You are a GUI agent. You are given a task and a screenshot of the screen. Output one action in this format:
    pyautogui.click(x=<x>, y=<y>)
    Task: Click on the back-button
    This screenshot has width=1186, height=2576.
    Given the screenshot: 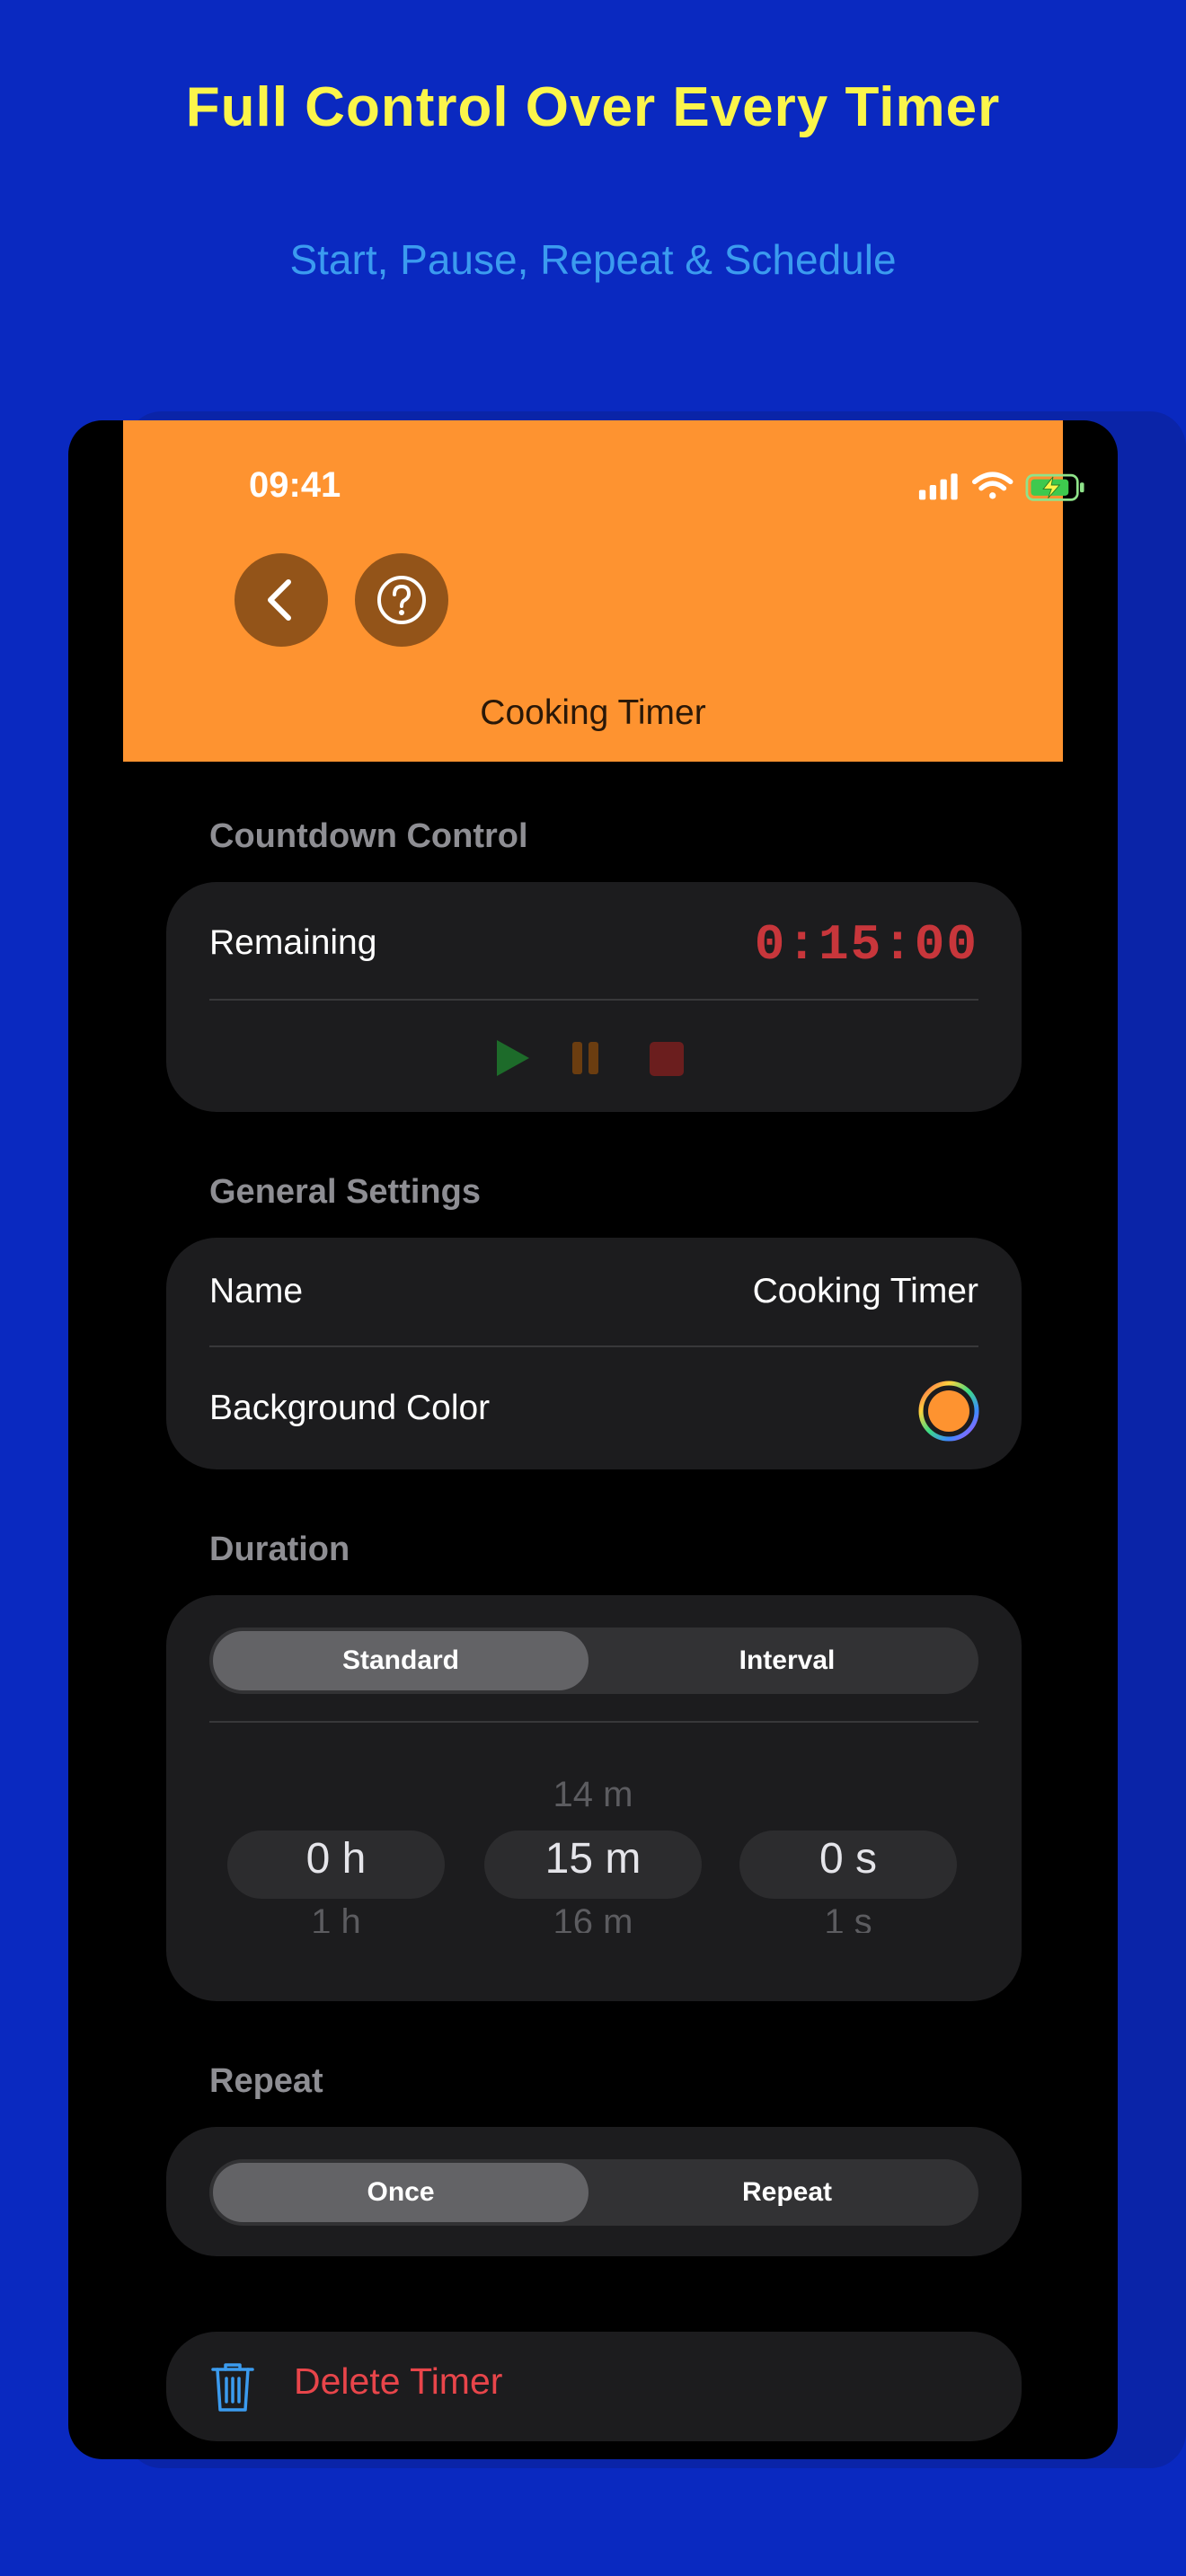 What is the action you would take?
    pyautogui.click(x=281, y=600)
    